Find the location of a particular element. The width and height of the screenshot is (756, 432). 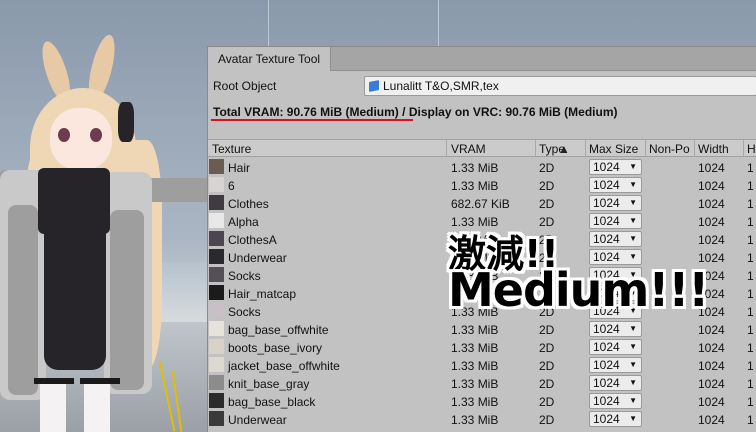

table-row: Clothes 682.67 KiB 2D 1024 ▼ 1024 1 is located at coordinates (482, 203).